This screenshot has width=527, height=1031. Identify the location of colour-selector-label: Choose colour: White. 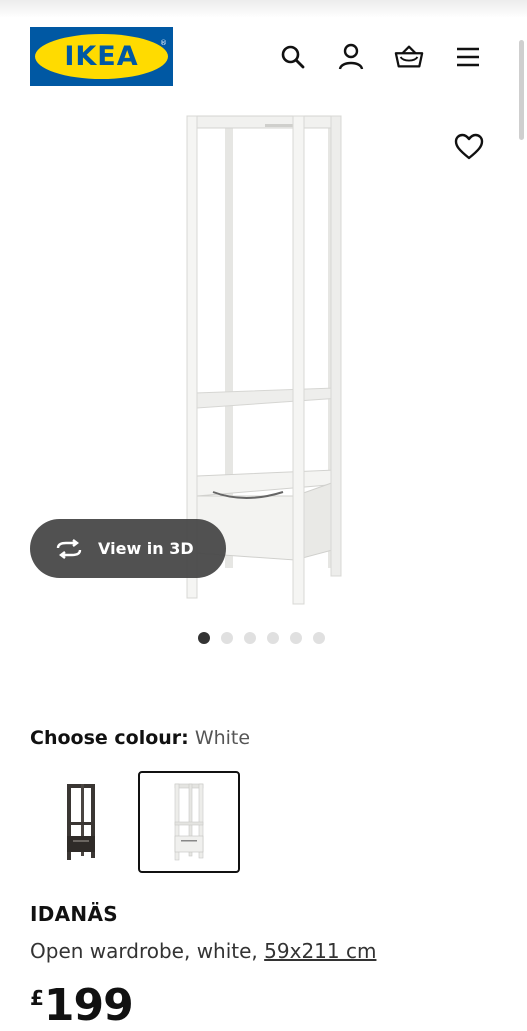
(140, 738).